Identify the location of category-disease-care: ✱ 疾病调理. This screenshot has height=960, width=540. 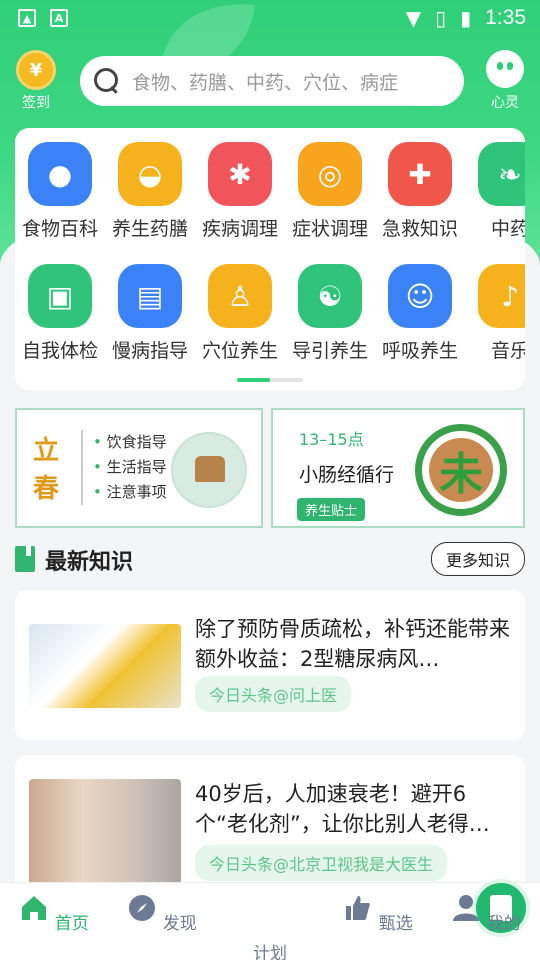
(240, 191).